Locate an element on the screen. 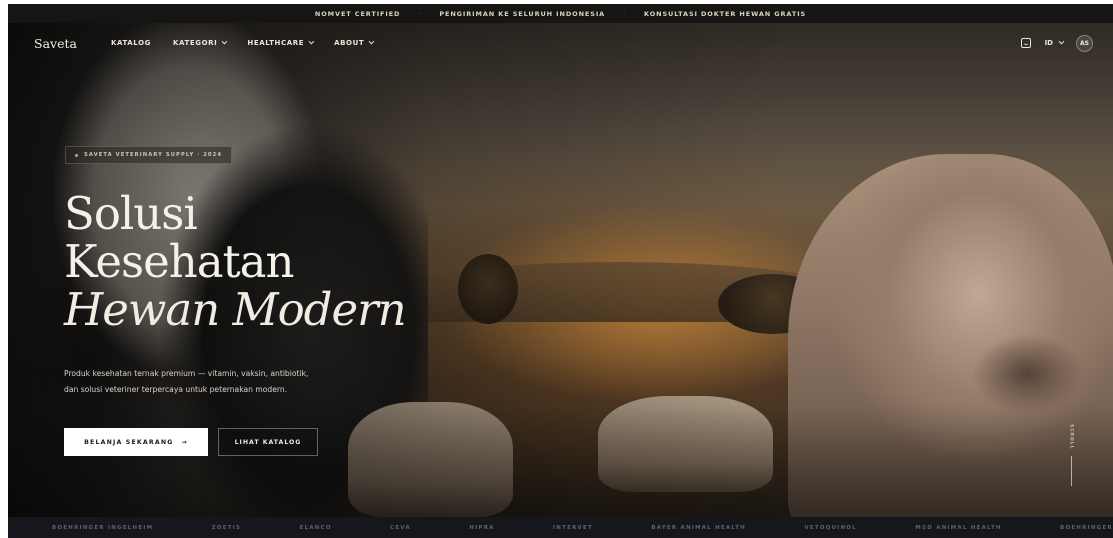 The height and width of the screenshot is (538, 1113). nav-link-label: HEALTHCARE is located at coordinates (276, 43).